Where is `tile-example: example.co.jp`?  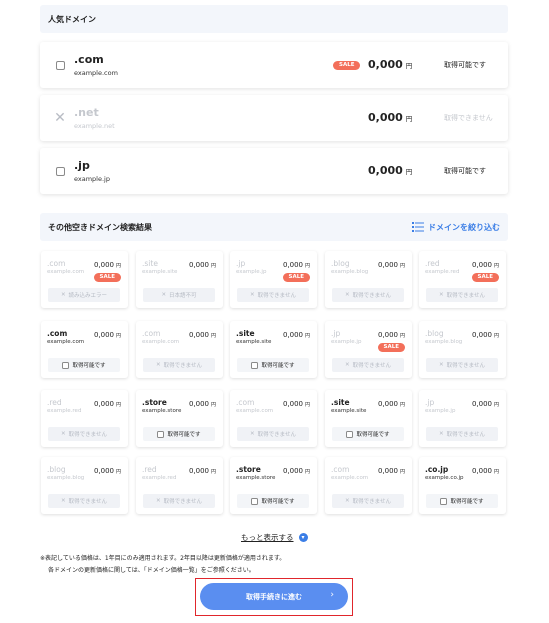
tile-example: example.co.jp is located at coordinates (444, 478).